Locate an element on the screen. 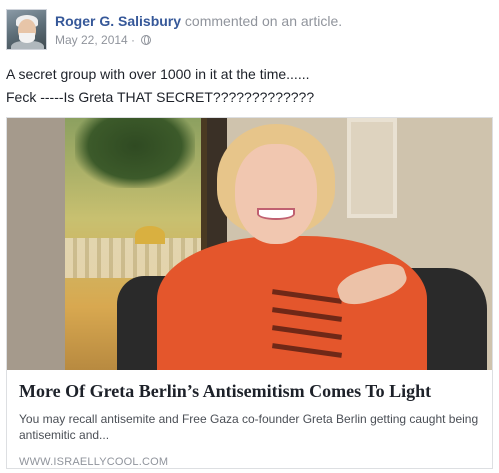  author-link: Roger G. Salisbury is located at coordinates (118, 21).